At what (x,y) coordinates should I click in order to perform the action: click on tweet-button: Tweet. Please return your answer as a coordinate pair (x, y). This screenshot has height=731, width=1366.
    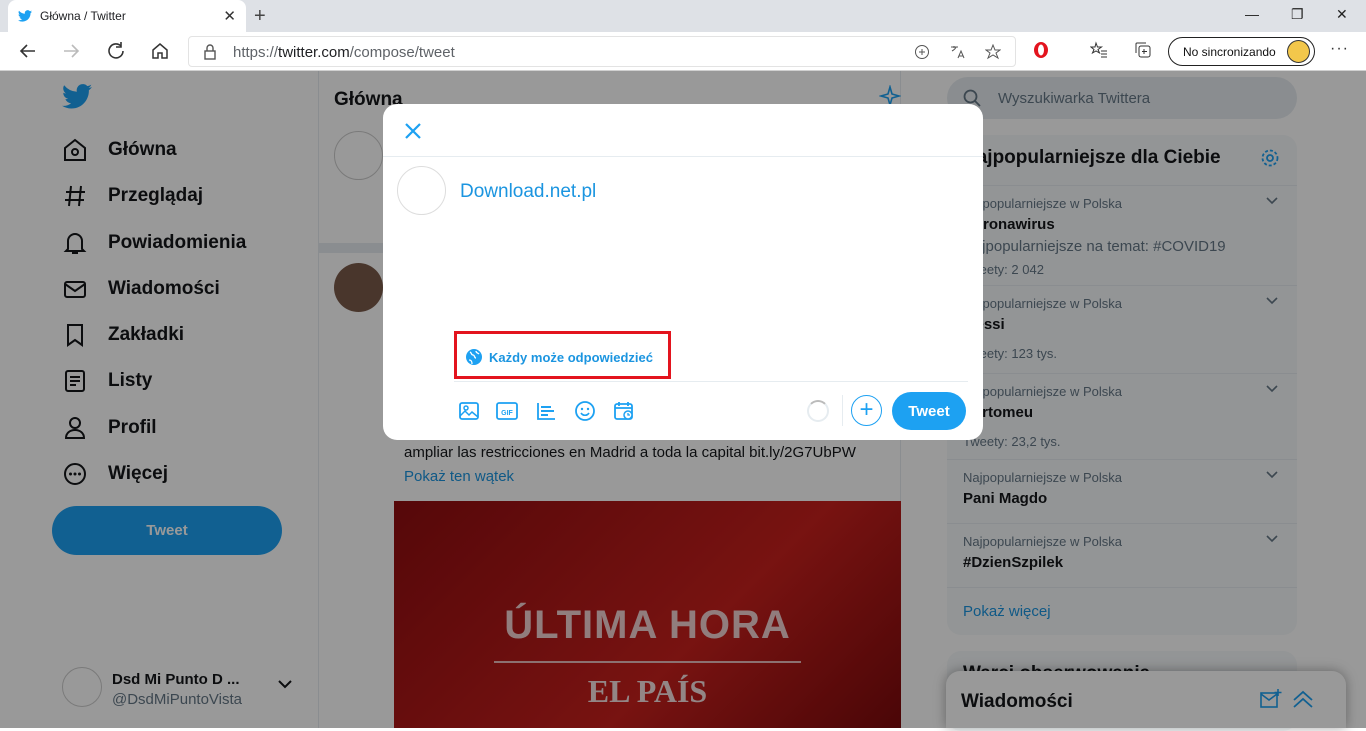
    Looking at the image, I should click on (929, 411).